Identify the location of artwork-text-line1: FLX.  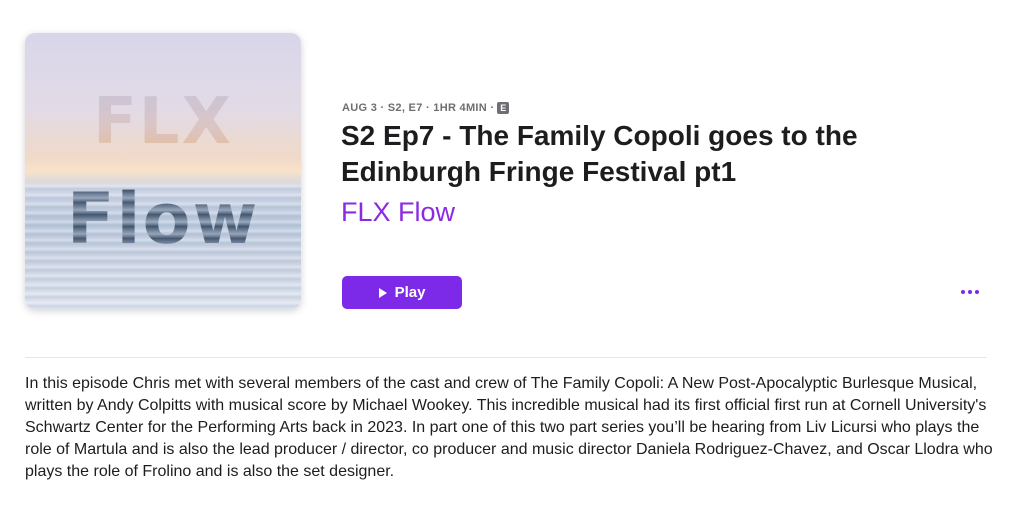
(163, 122).